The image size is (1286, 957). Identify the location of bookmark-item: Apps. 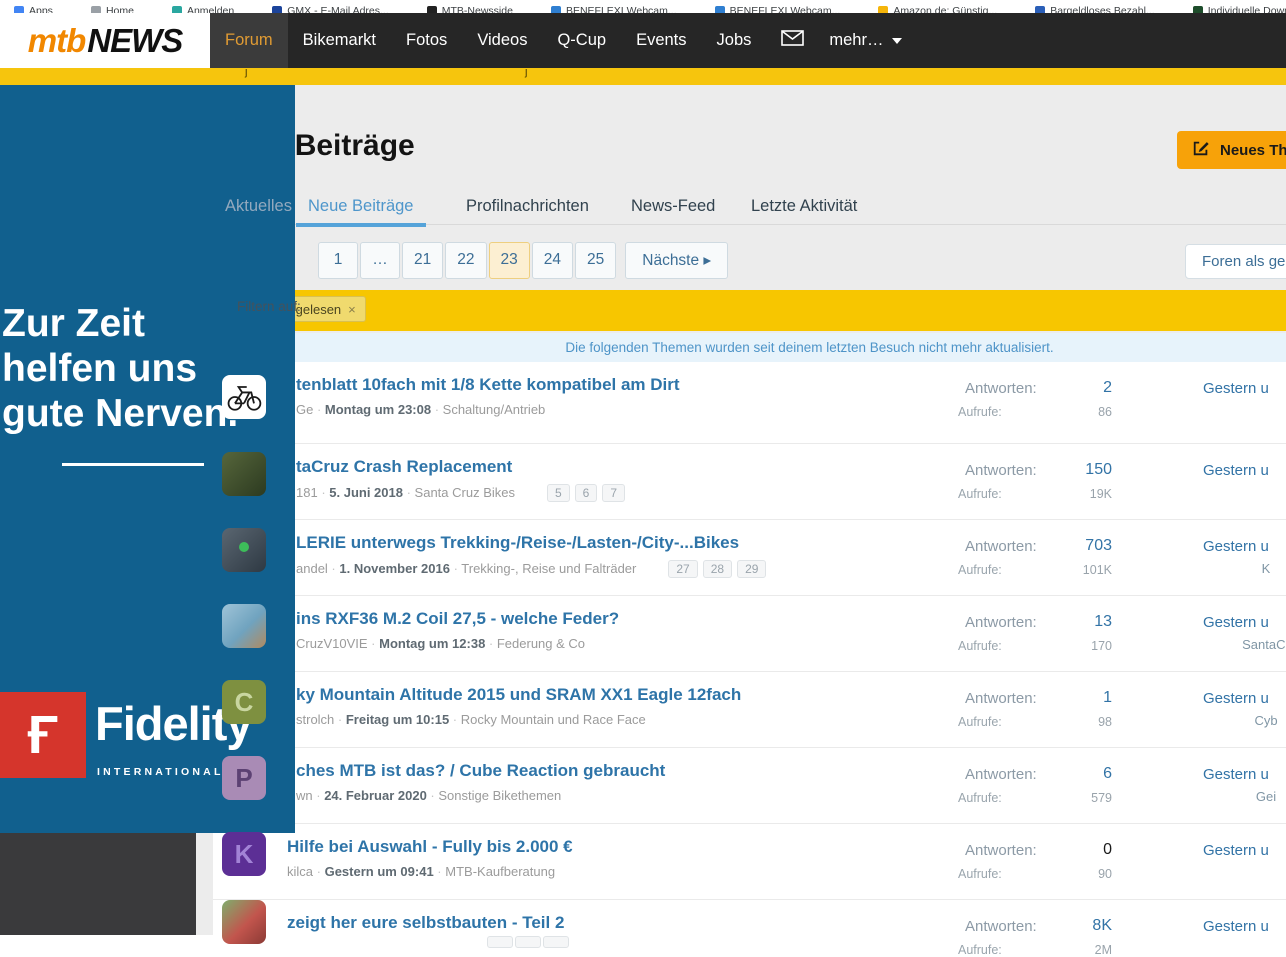
(33, 9).